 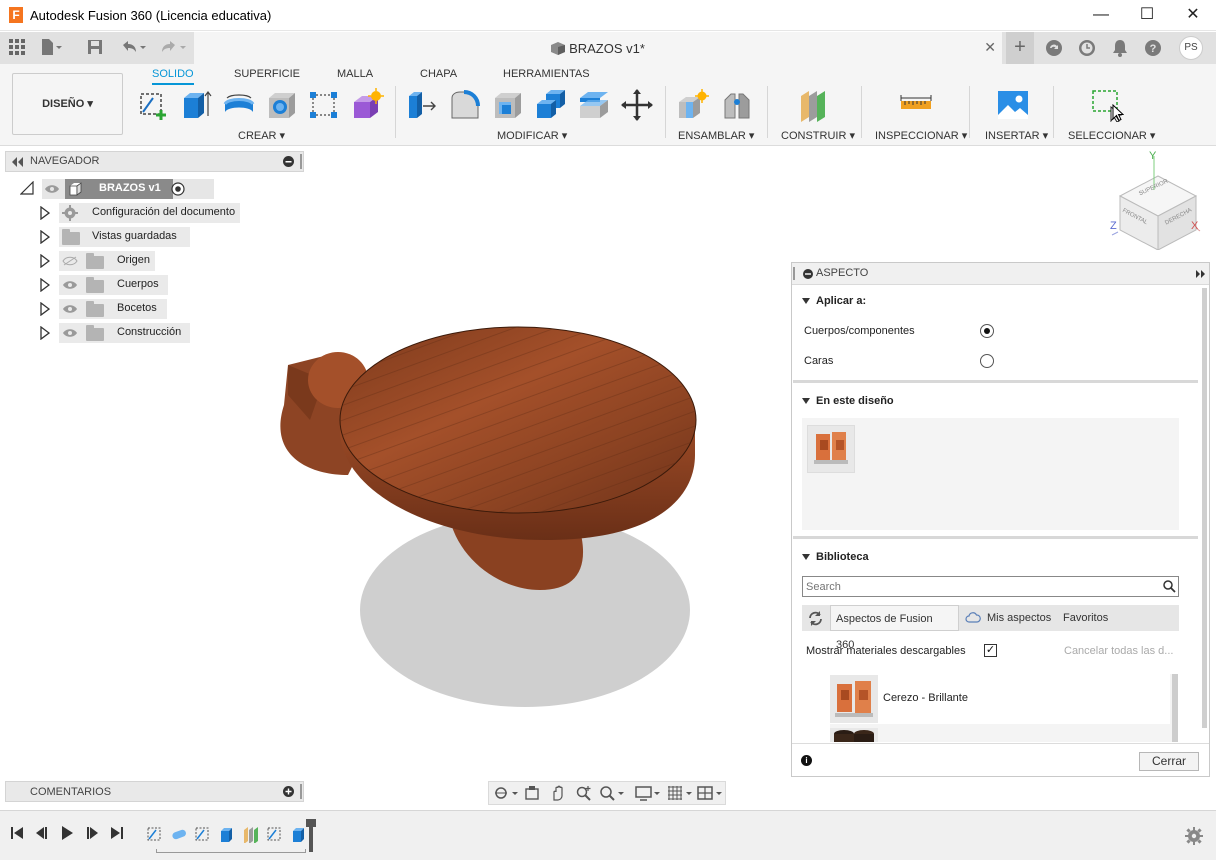 I want to click on go-to-start-icon, so click(x=17, y=835).